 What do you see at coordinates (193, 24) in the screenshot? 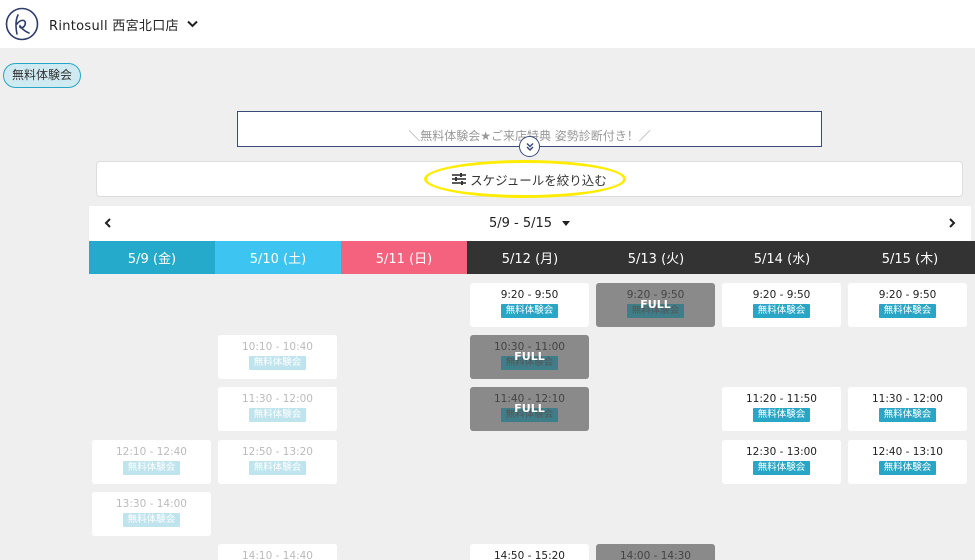
I see `chevron-down-icon` at bounding box center [193, 24].